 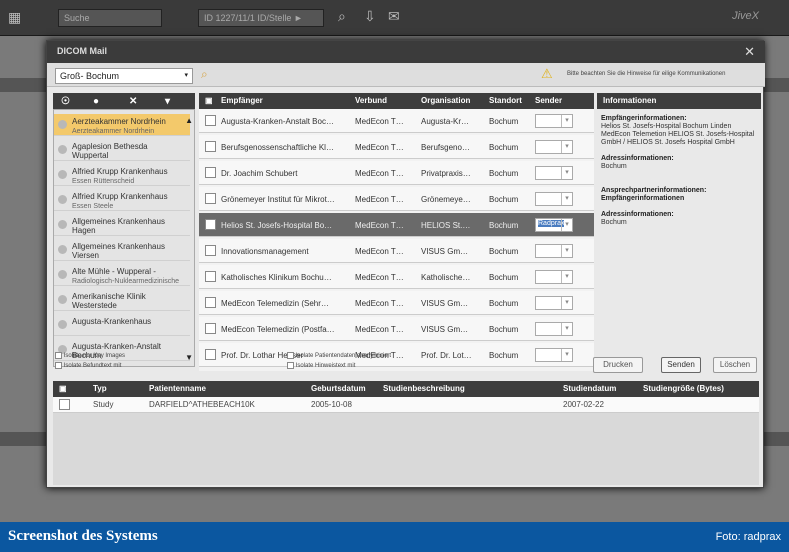 I want to click on col-study-size: Studiengröße (Bytes), so click(x=683, y=388).